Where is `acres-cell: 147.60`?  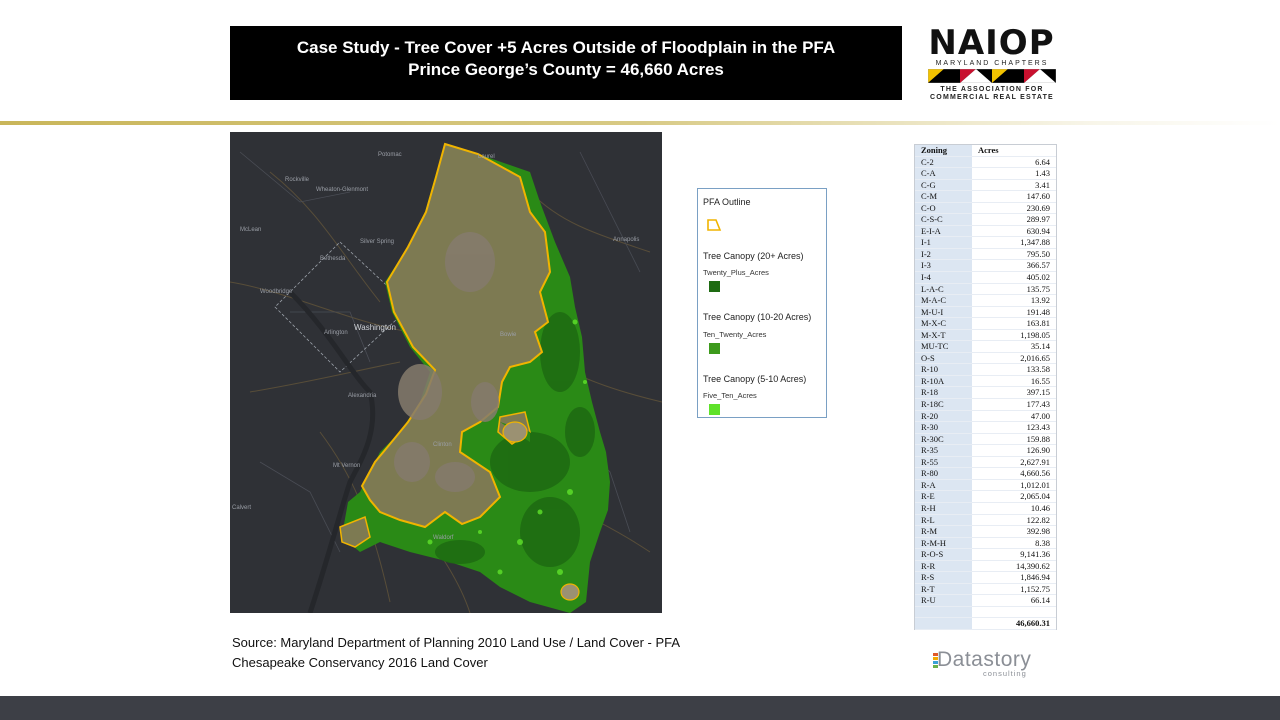
acres-cell: 147.60 is located at coordinates (1038, 196).